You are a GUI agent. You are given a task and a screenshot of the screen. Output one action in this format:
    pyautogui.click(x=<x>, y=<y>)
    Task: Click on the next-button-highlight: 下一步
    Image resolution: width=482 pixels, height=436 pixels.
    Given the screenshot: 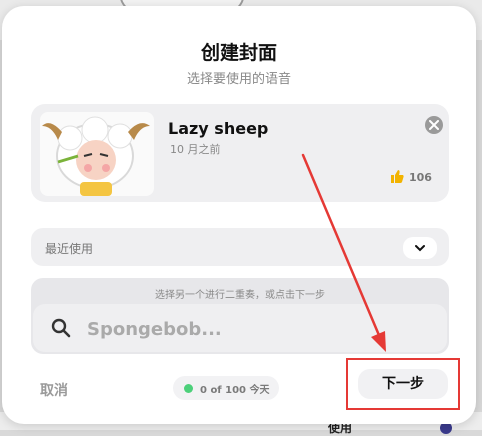 What is the action you would take?
    pyautogui.click(x=403, y=384)
    